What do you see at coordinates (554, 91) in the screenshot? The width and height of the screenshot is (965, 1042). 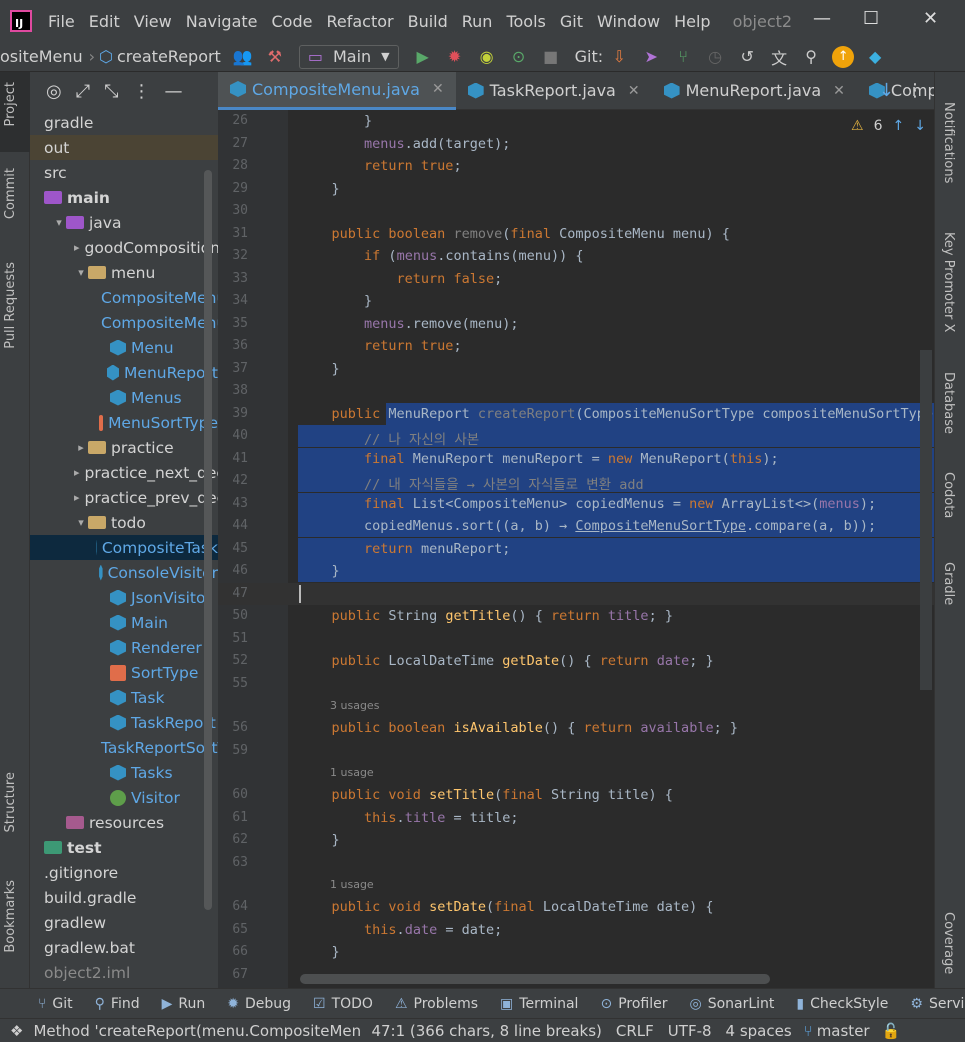 I see `editor-tab: TaskReport.java ✕` at bounding box center [554, 91].